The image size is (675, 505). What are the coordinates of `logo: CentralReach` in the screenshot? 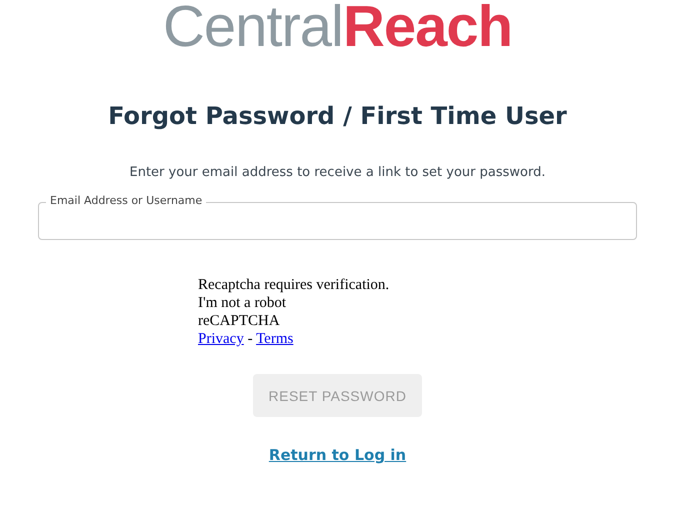 It's located at (337, 29).